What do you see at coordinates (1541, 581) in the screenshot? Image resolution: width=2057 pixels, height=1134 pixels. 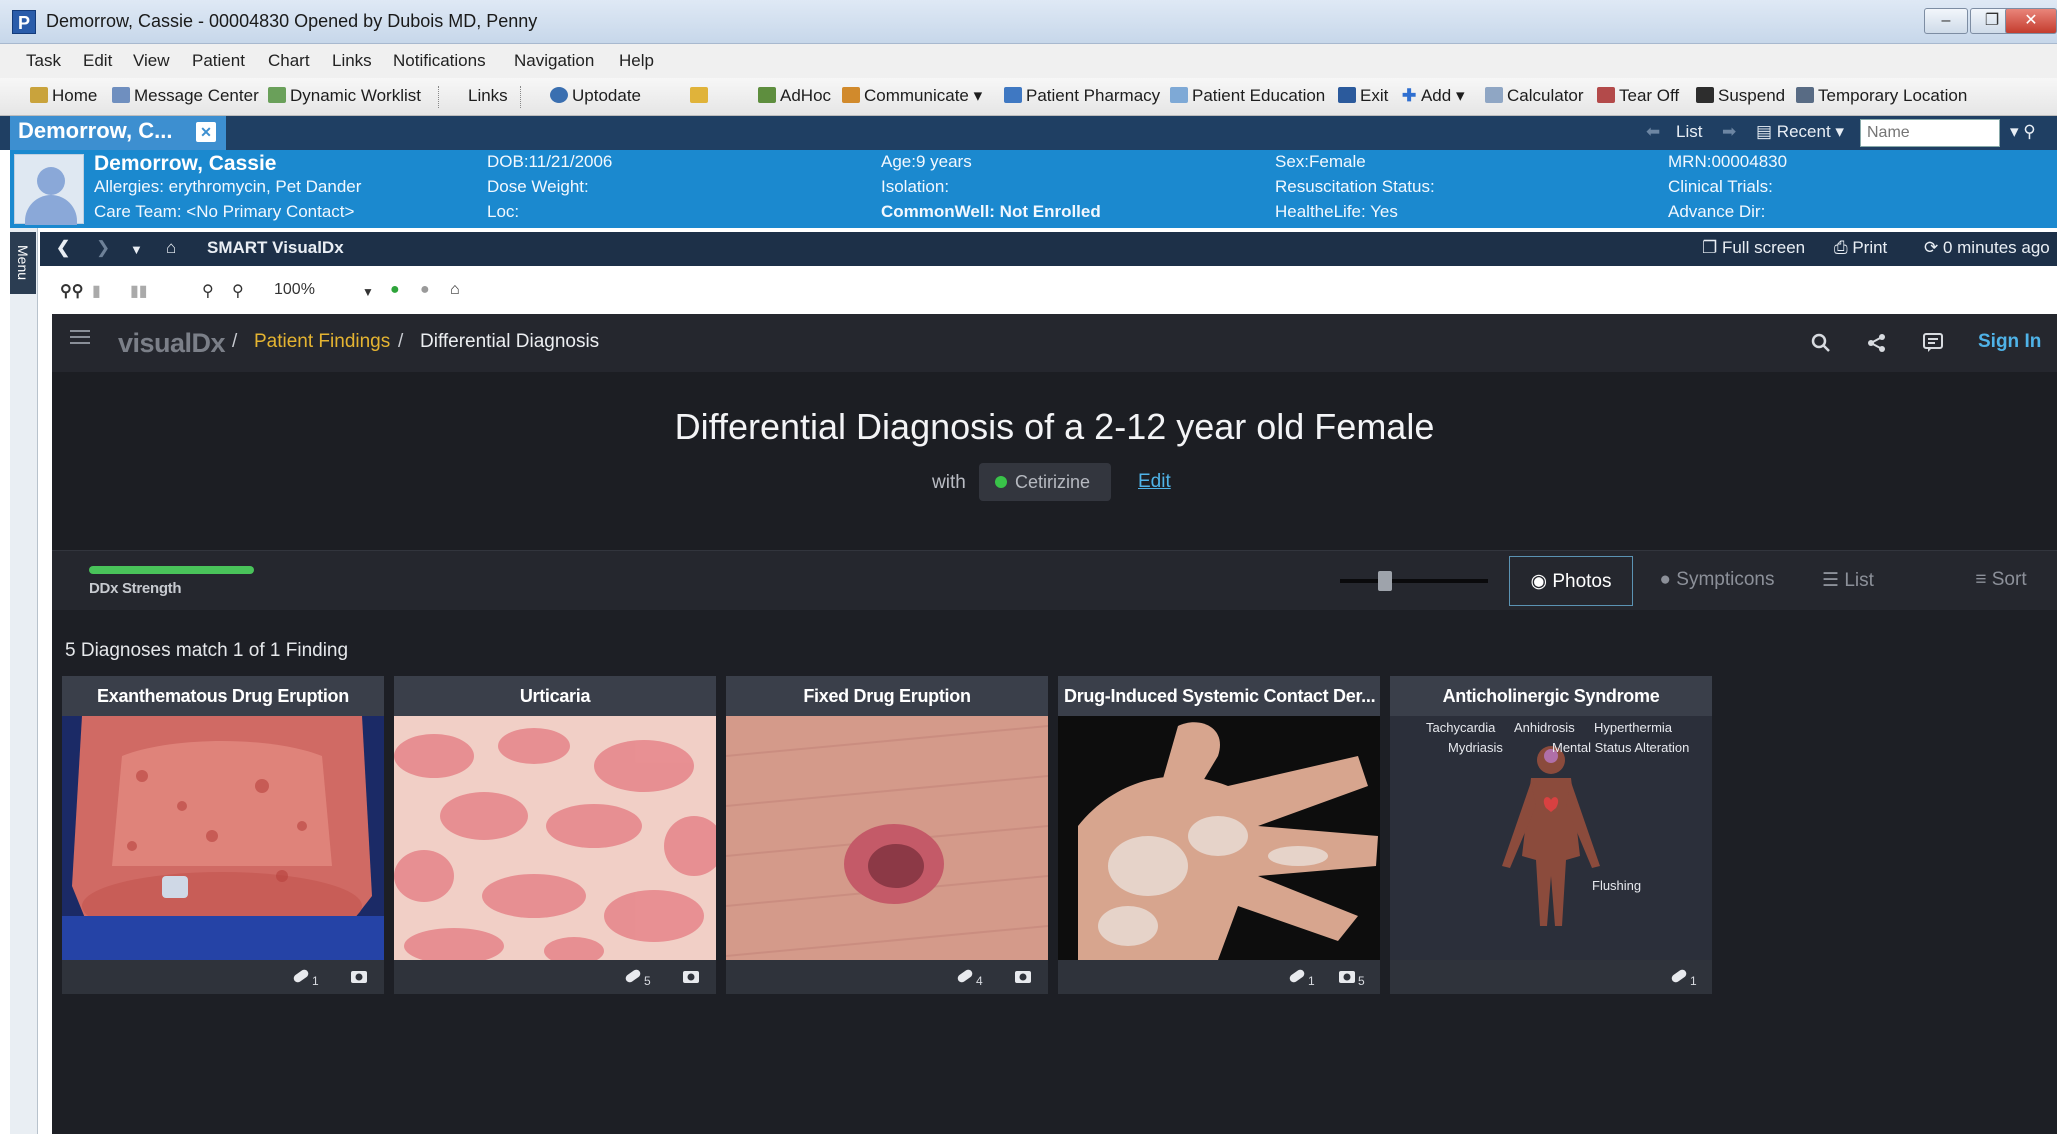 I see `camera-icon: ◉` at bounding box center [1541, 581].